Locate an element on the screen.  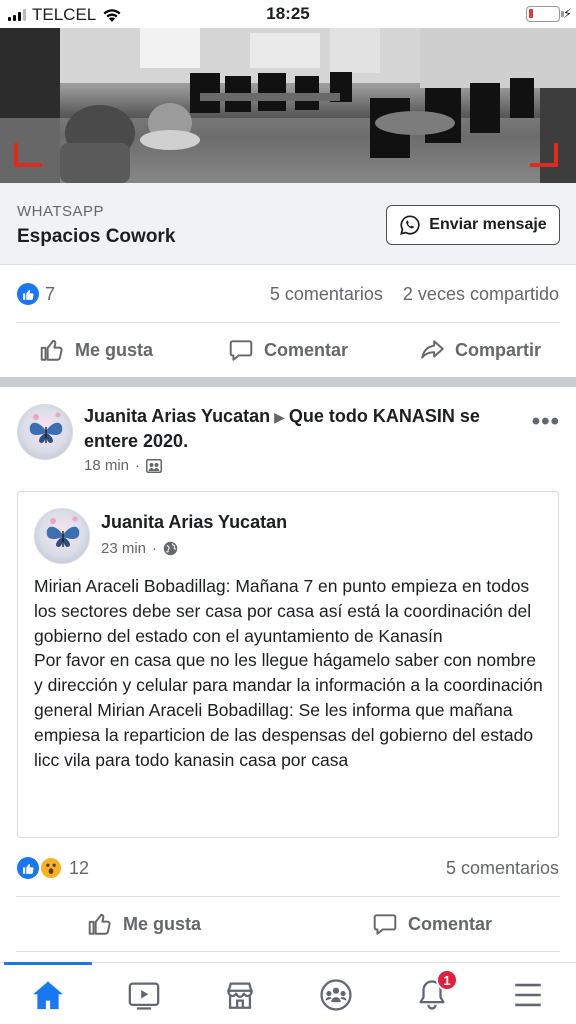
ad-share-label: Compartir is located at coordinates (497, 349).